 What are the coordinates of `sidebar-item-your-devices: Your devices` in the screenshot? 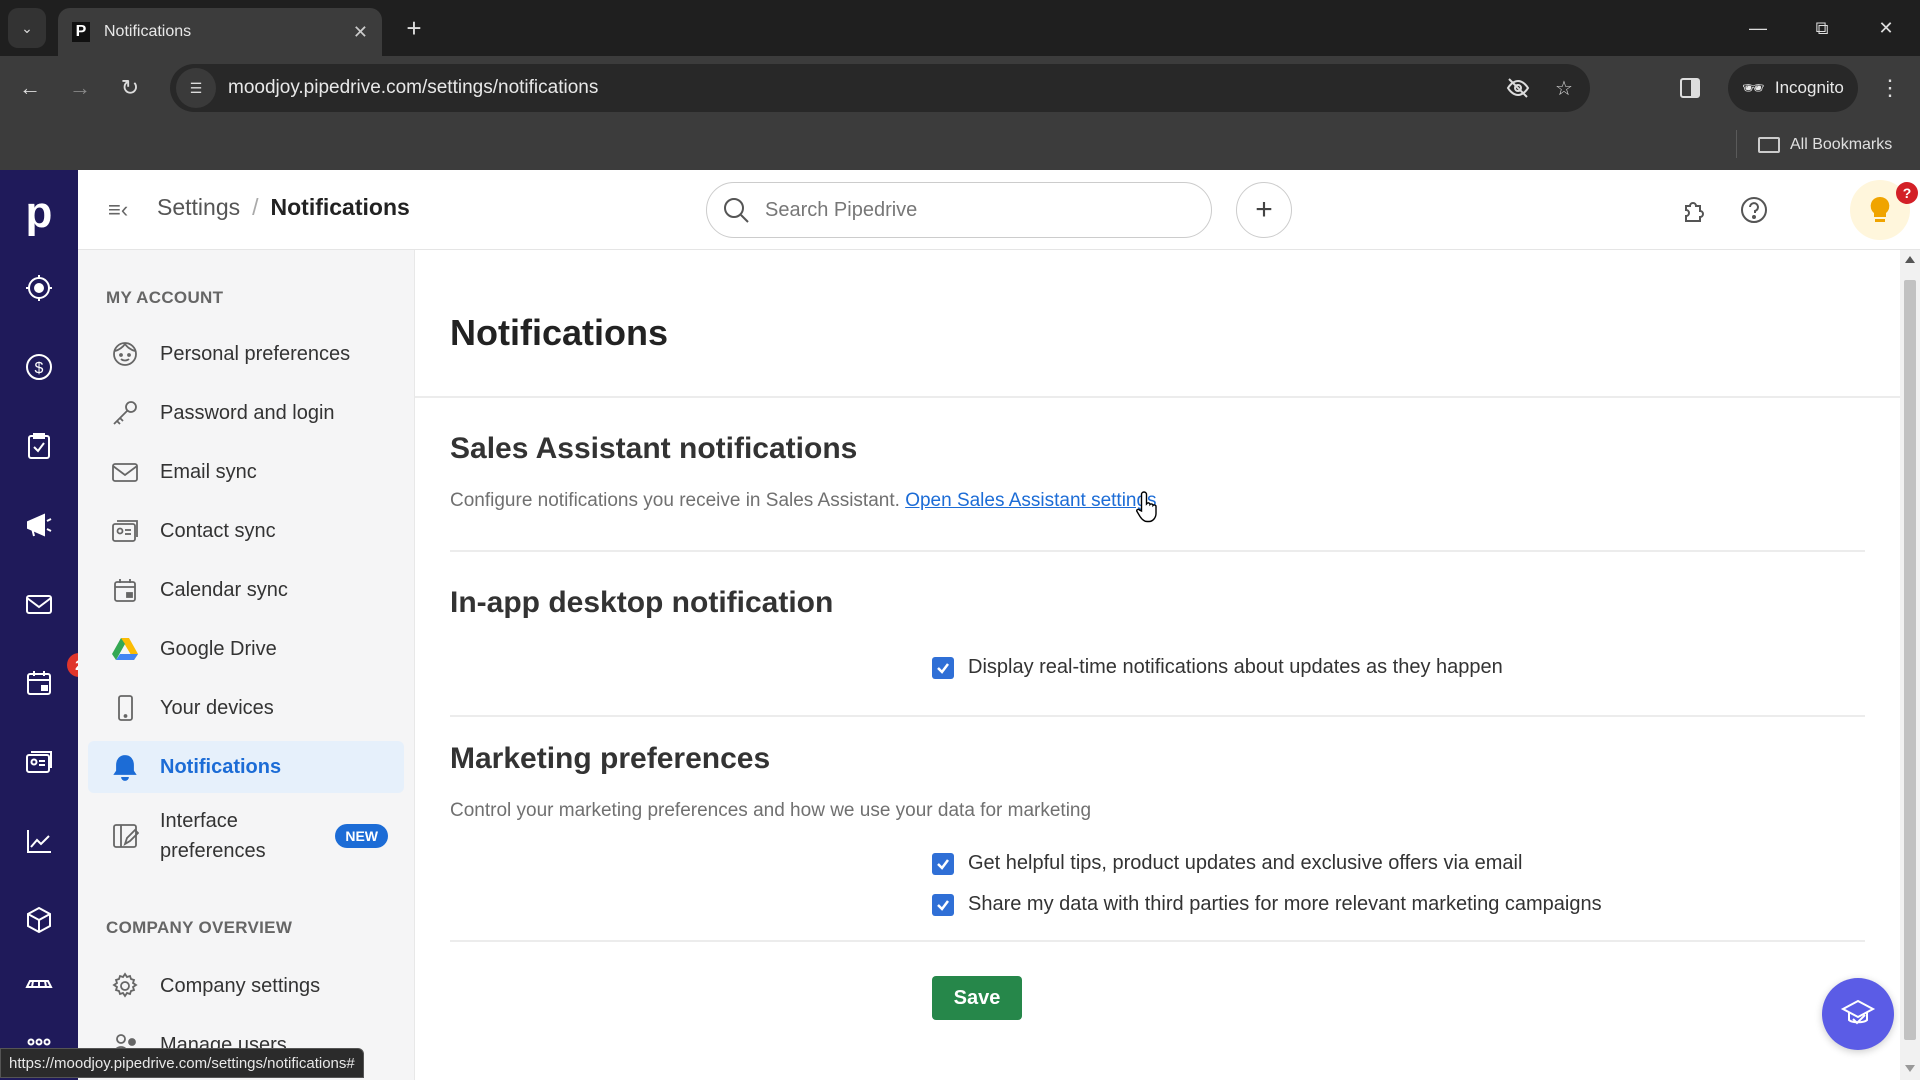 It's located at (246, 708).